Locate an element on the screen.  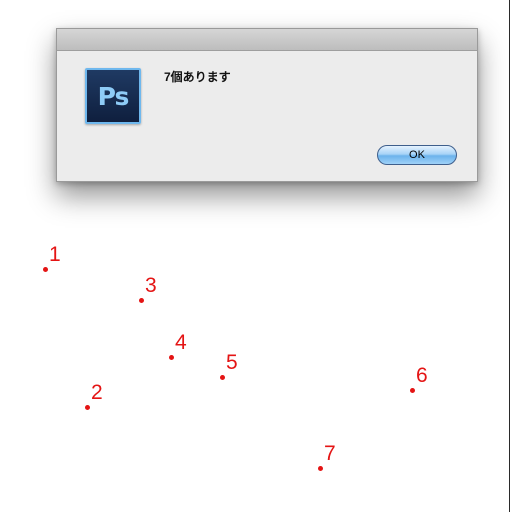
marker-label: 1 is located at coordinates (55, 254).